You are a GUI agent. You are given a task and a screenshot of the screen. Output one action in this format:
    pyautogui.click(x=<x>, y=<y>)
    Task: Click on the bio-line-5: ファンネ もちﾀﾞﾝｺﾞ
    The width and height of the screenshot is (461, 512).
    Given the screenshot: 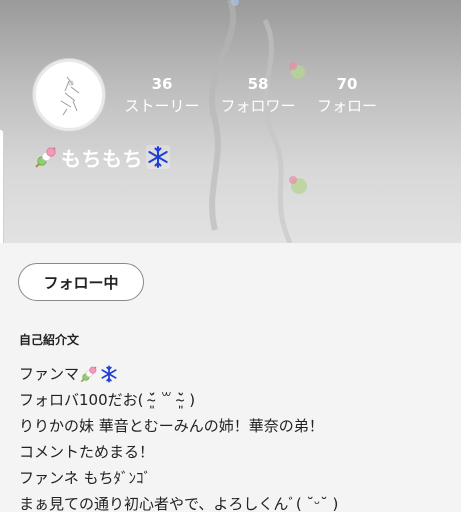 What is the action you would take?
    pyautogui.click(x=85, y=478)
    